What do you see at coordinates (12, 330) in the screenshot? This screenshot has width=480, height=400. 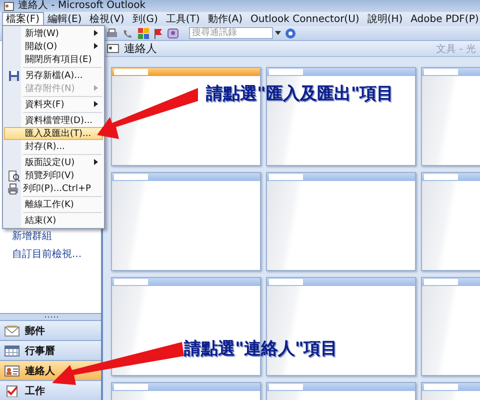 I see `envelope-icon` at bounding box center [12, 330].